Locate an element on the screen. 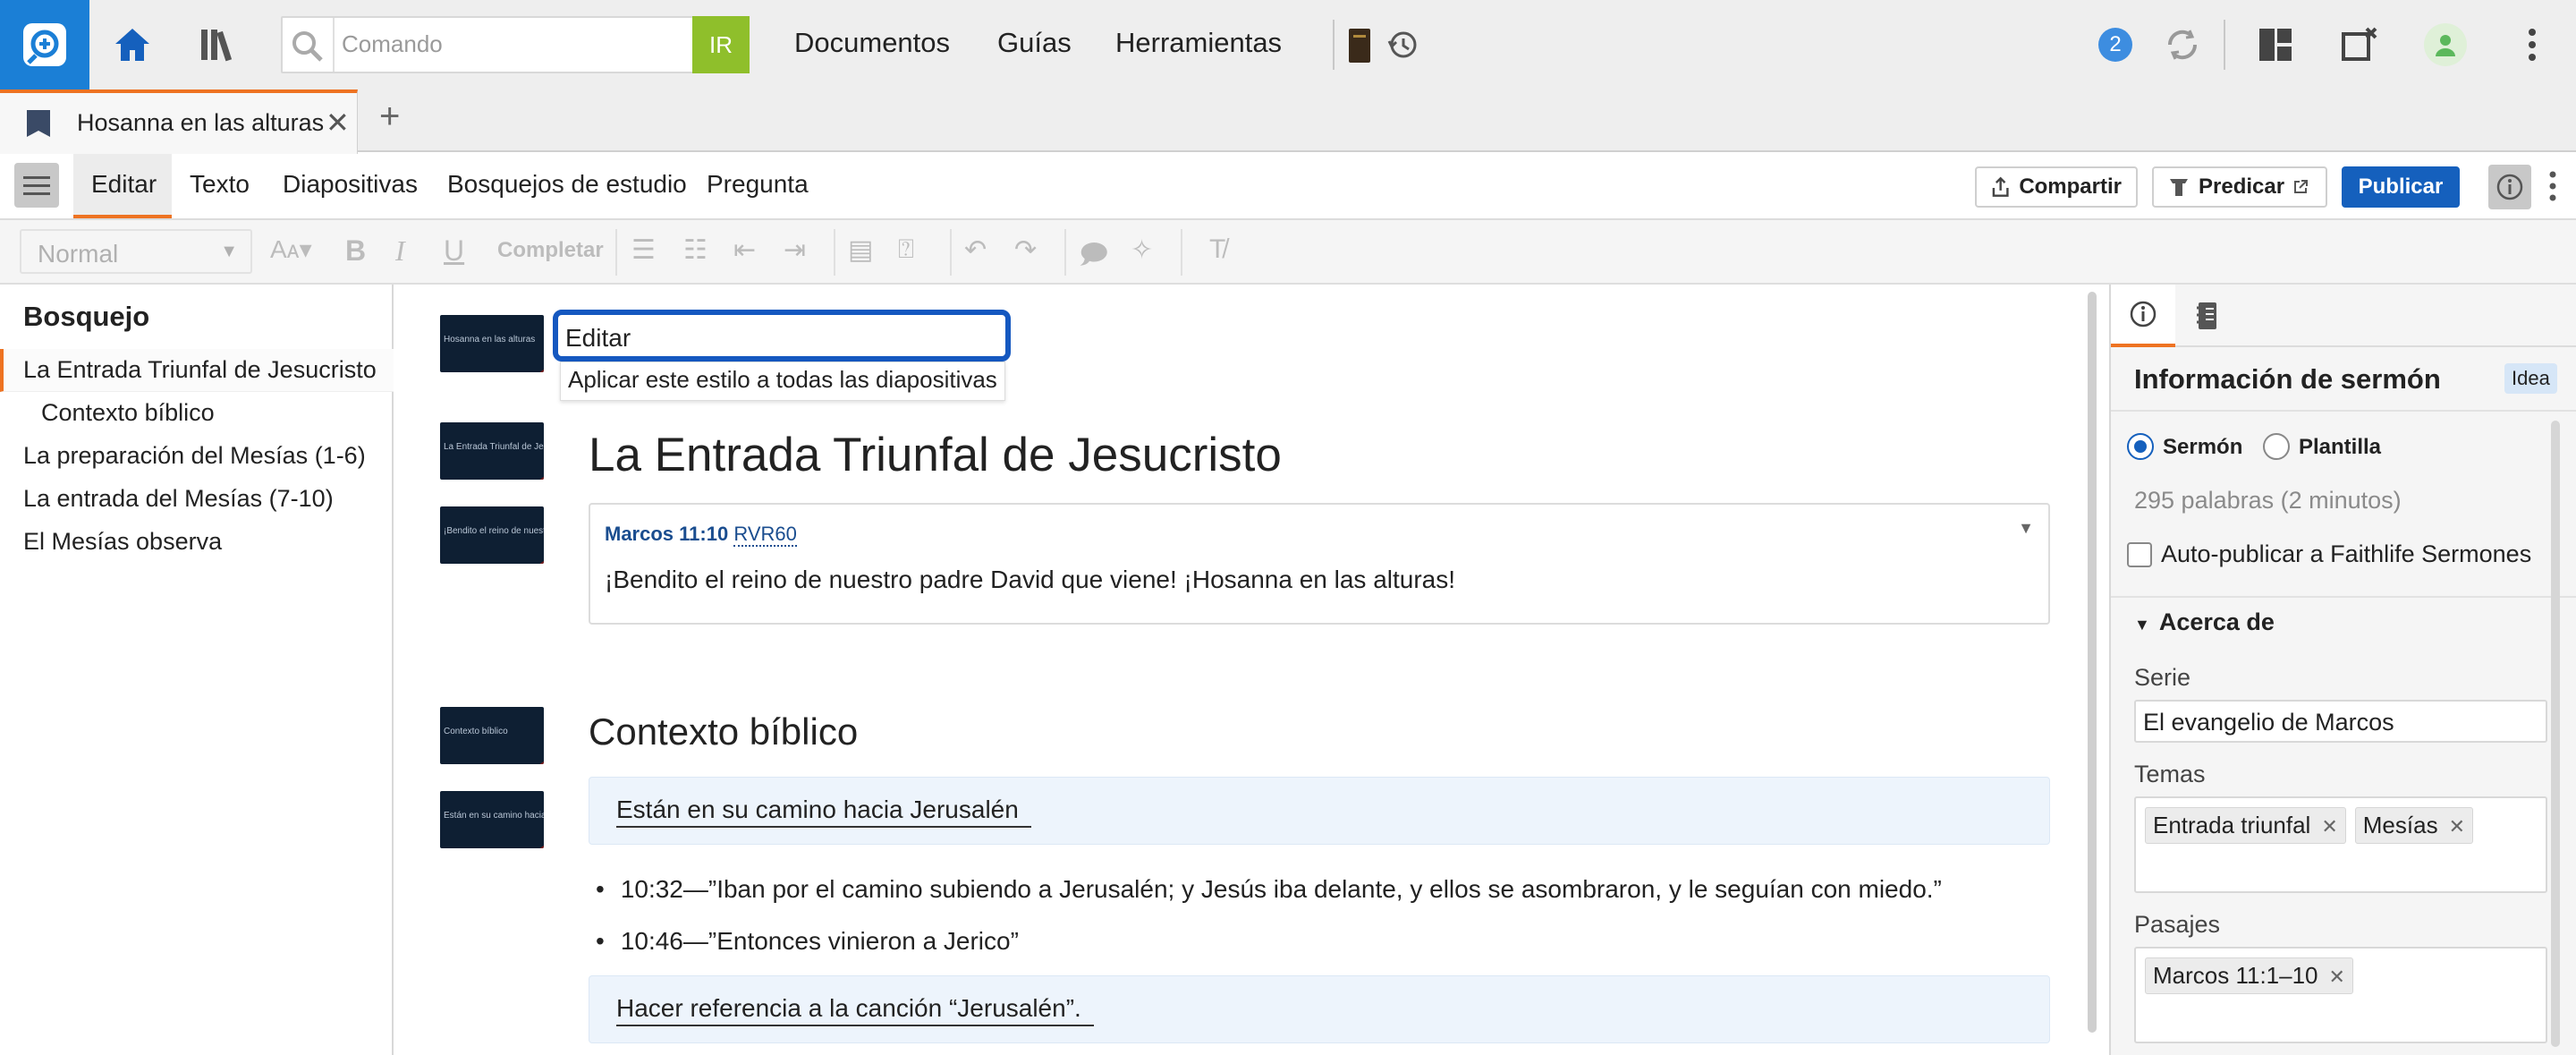 This screenshot has width=2576, height=1055. menu-bosquejos: Bosquejos de estudio is located at coordinates (567, 184).